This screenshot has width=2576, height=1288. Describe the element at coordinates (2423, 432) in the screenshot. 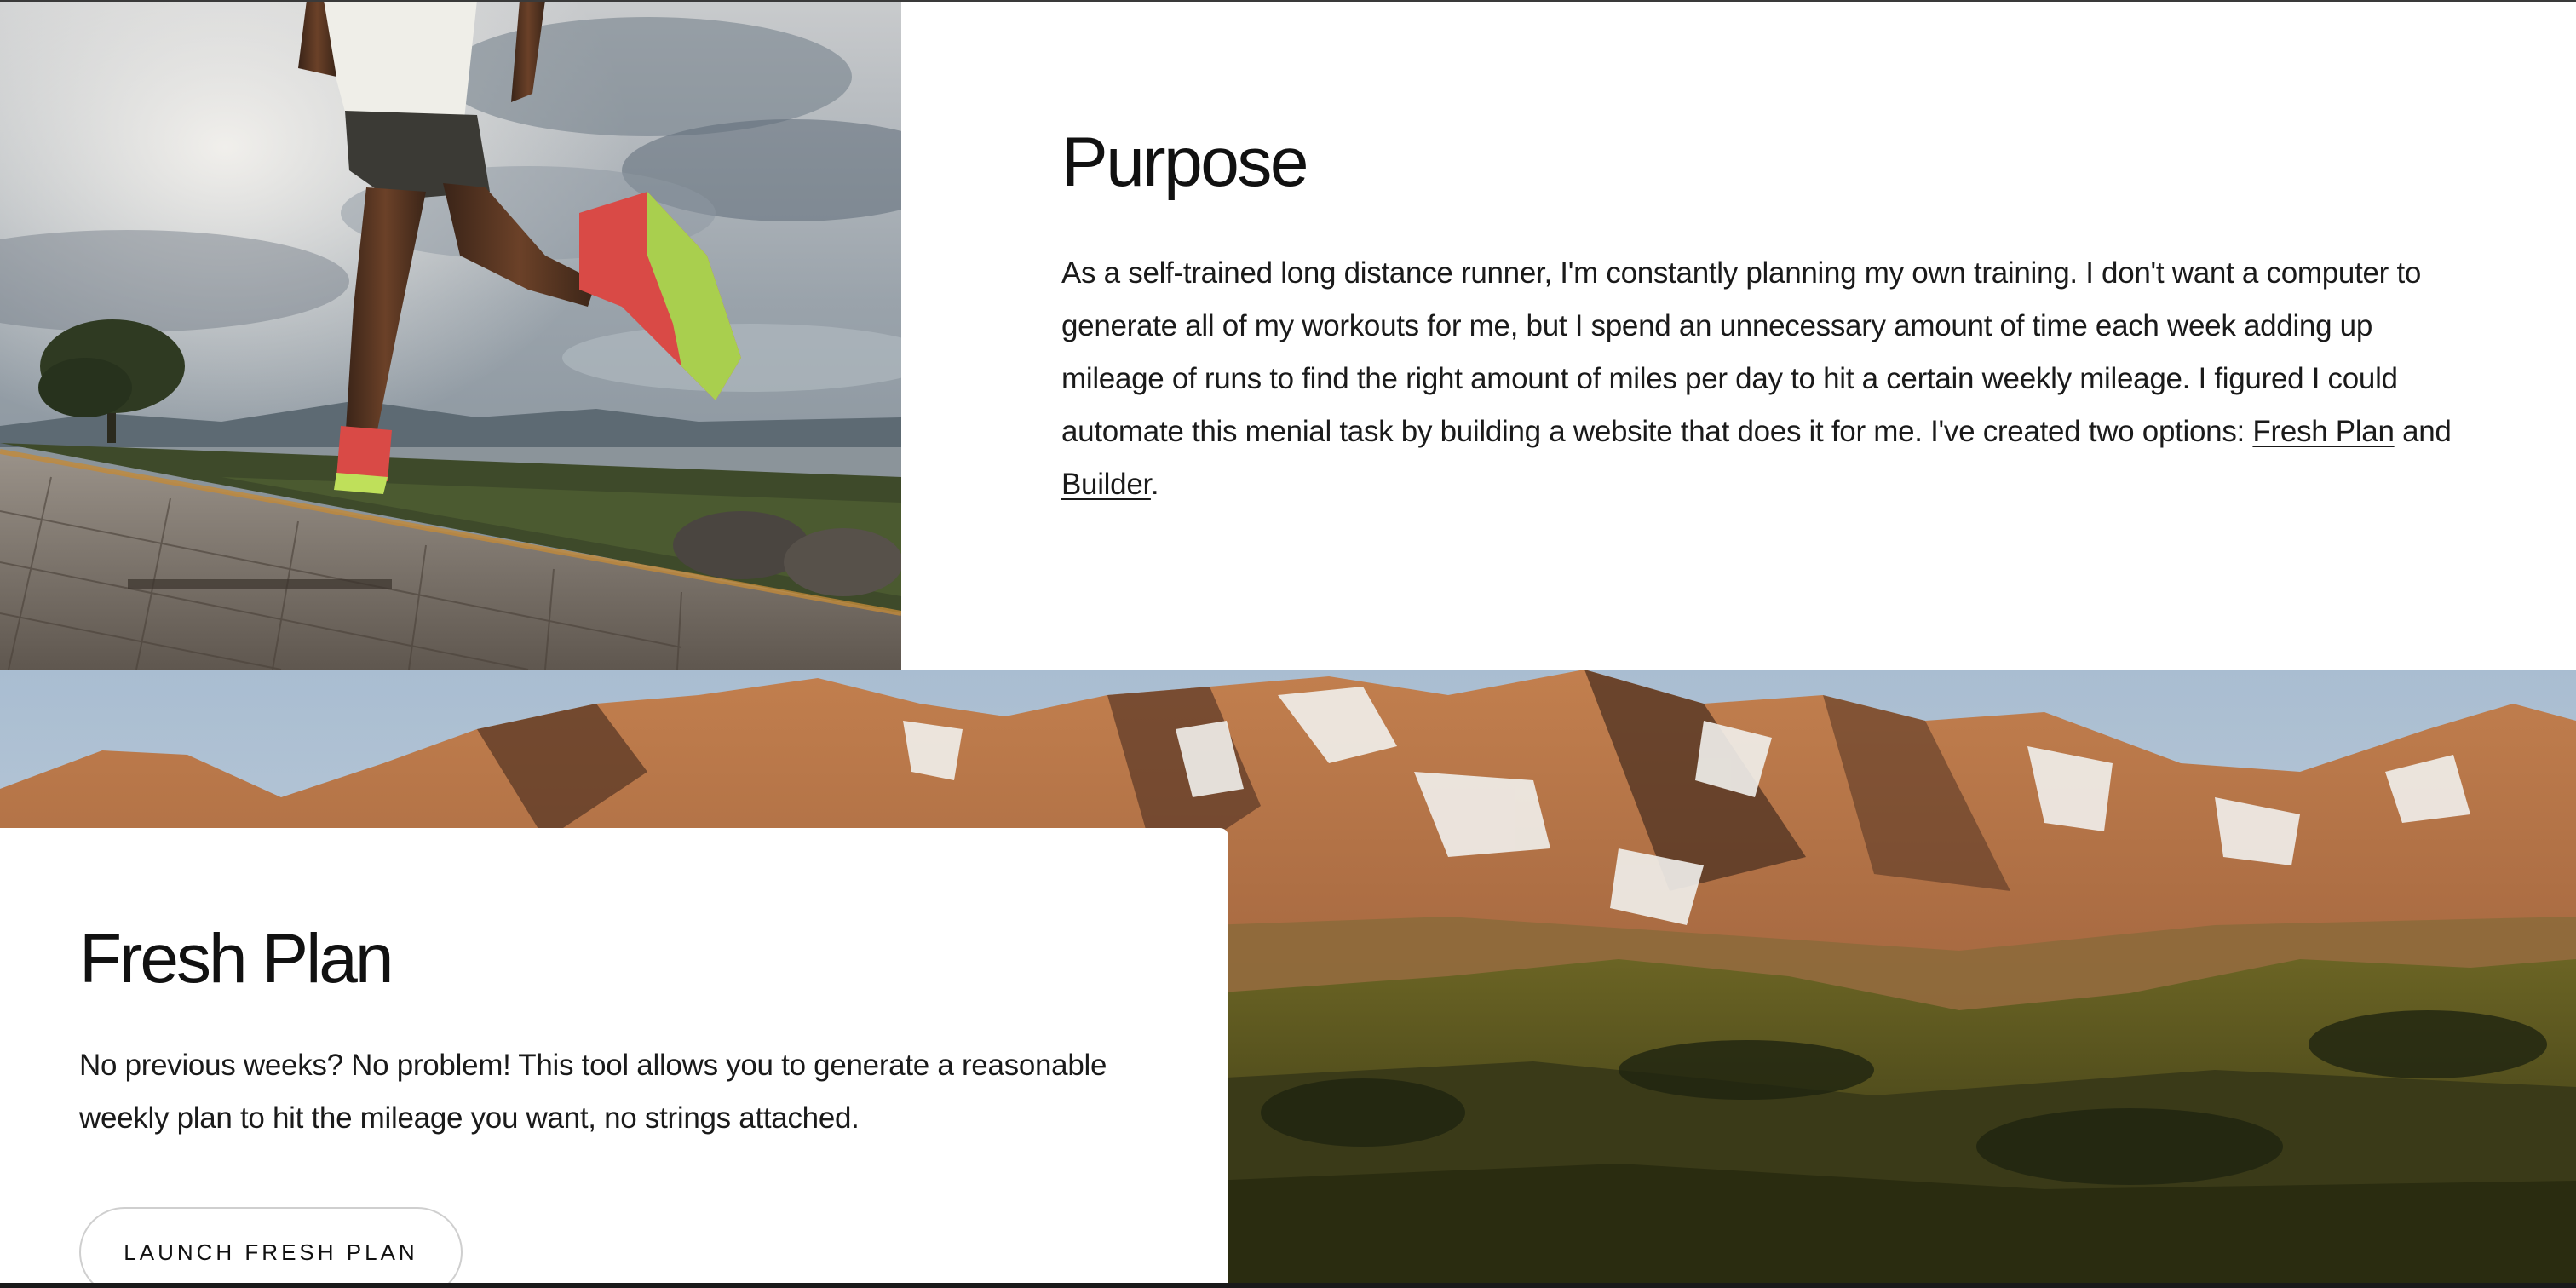

I see `purpose-connector: and` at that location.